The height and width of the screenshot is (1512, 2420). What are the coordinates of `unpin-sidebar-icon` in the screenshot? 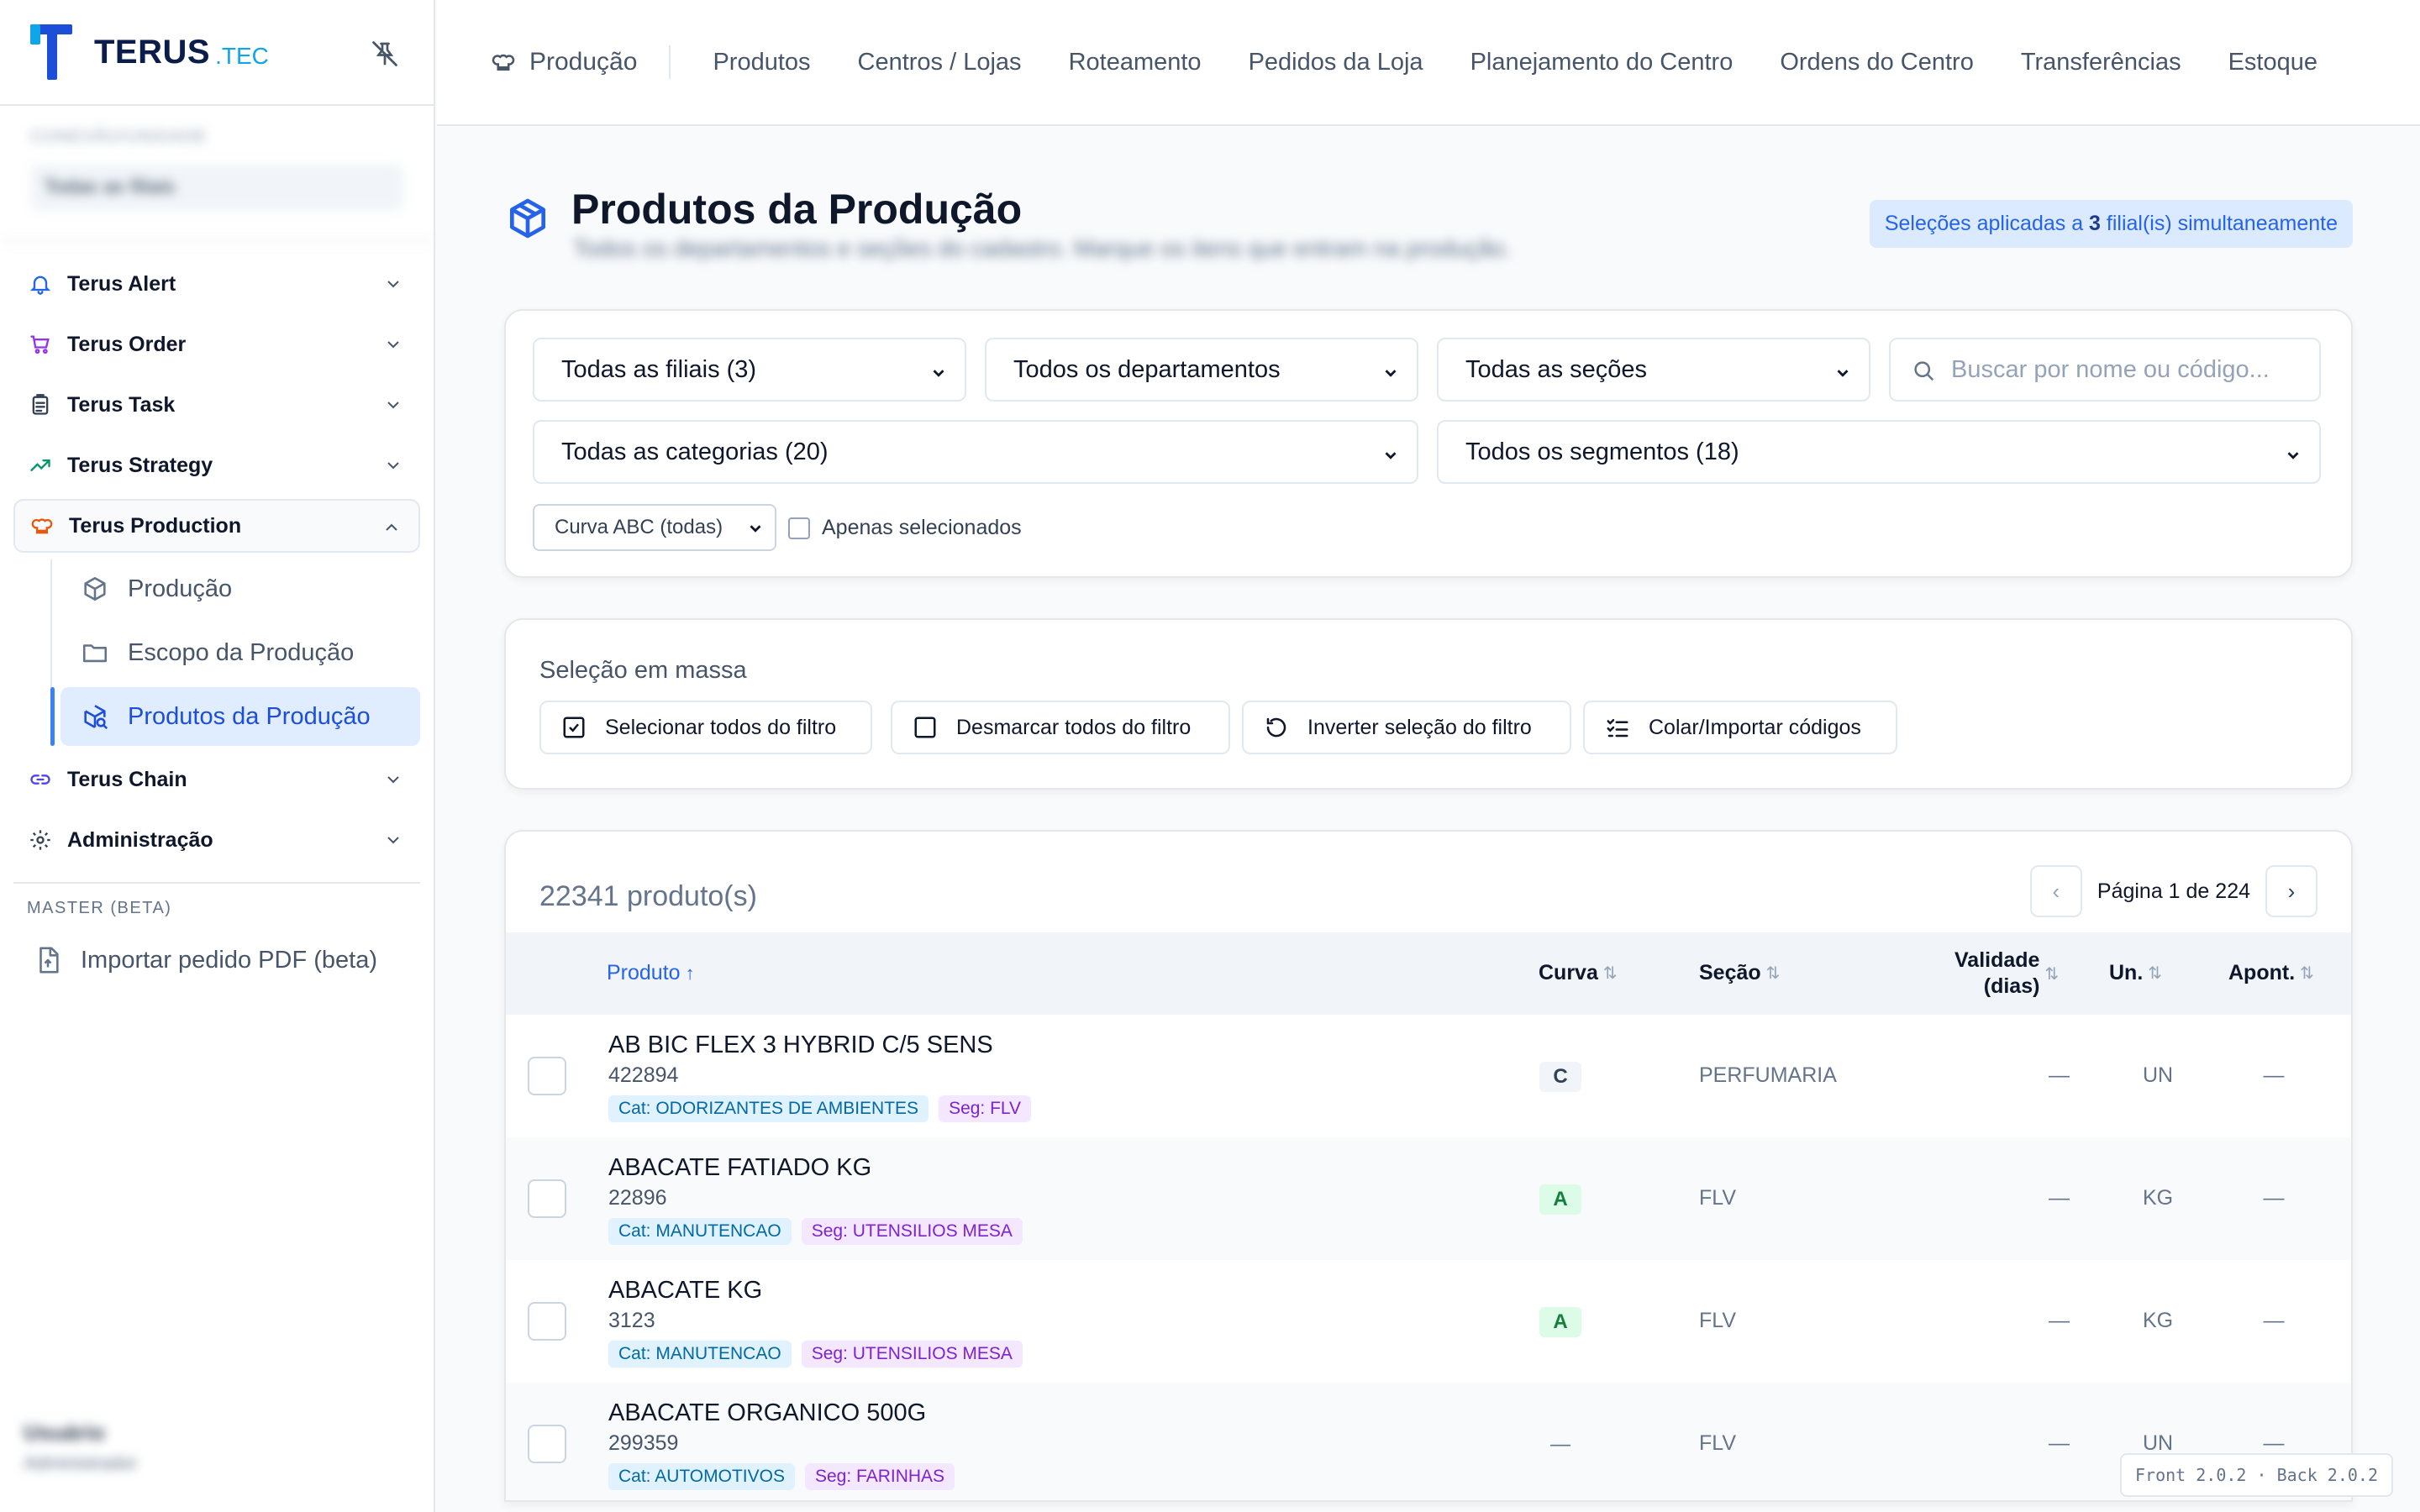 It's located at (385, 54).